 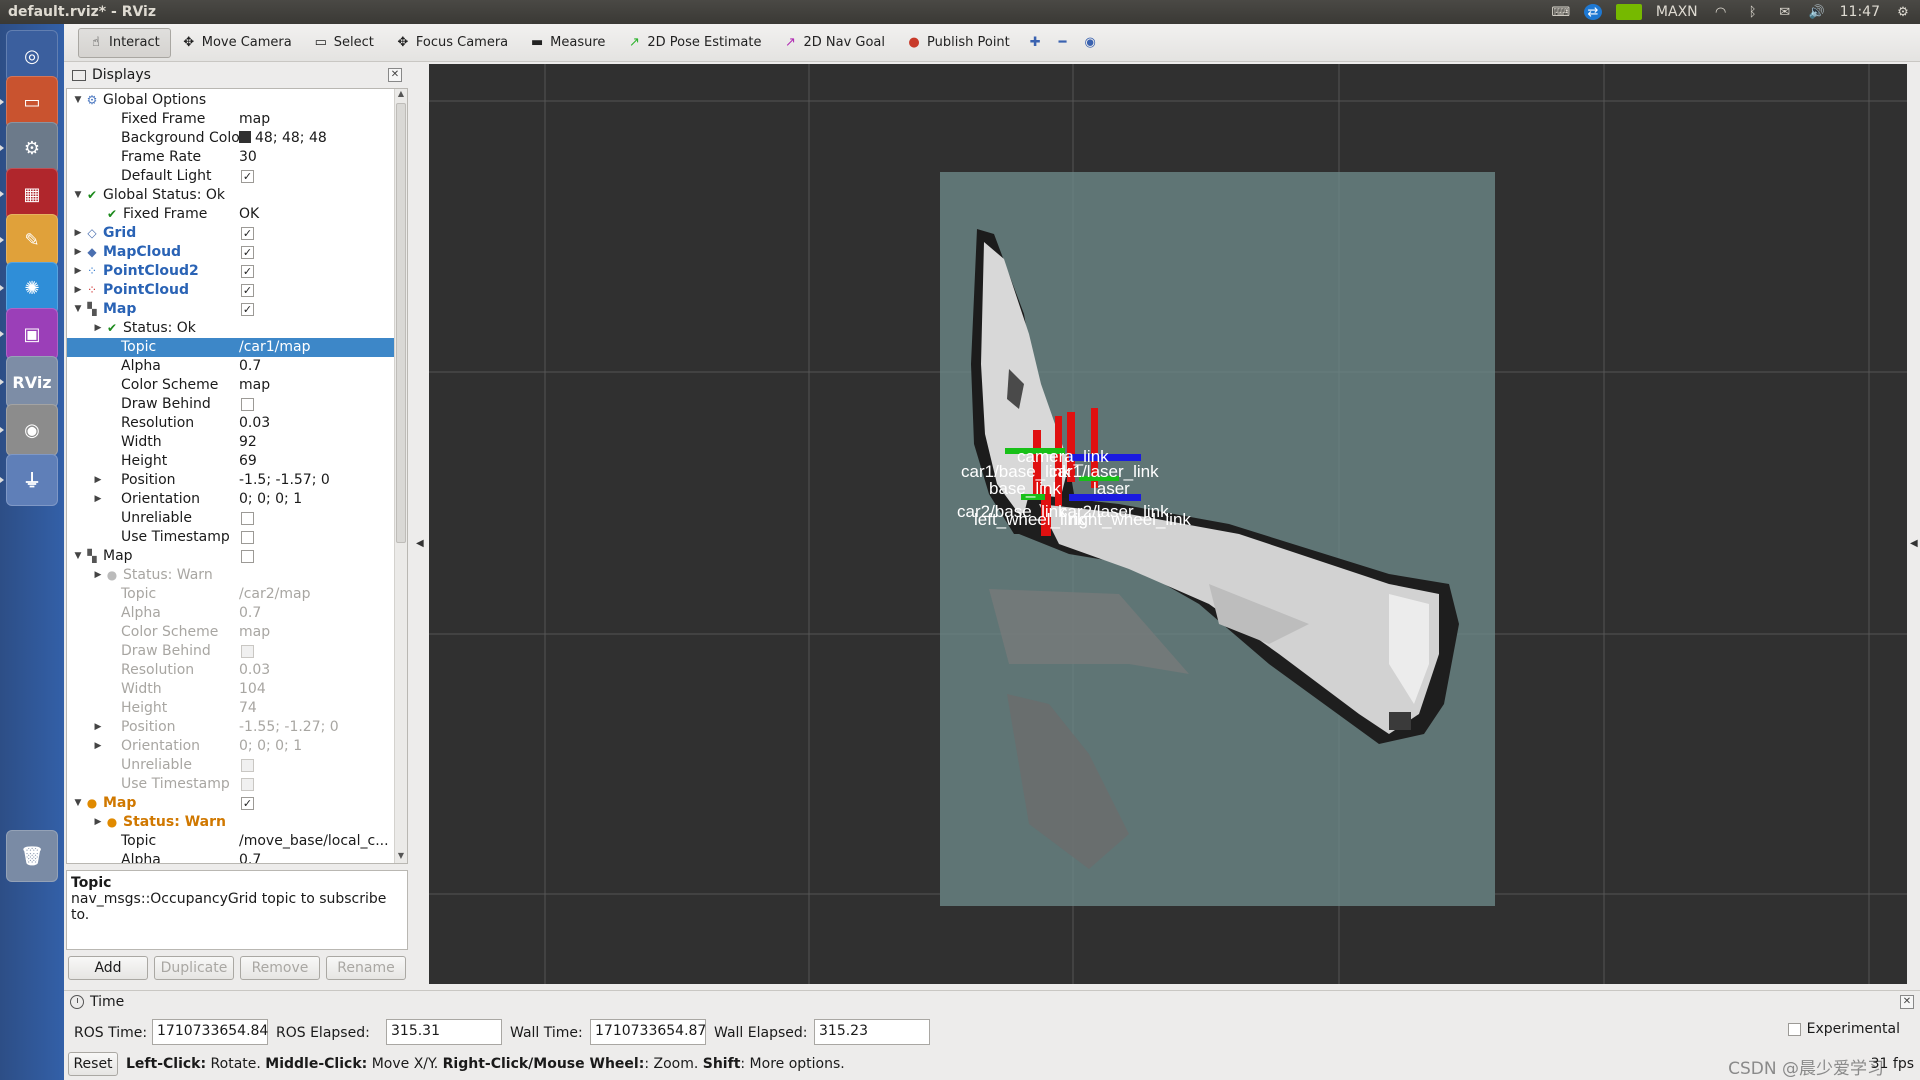 I want to click on wall-time-field: 1710733654.87, so click(x=648, y=1032).